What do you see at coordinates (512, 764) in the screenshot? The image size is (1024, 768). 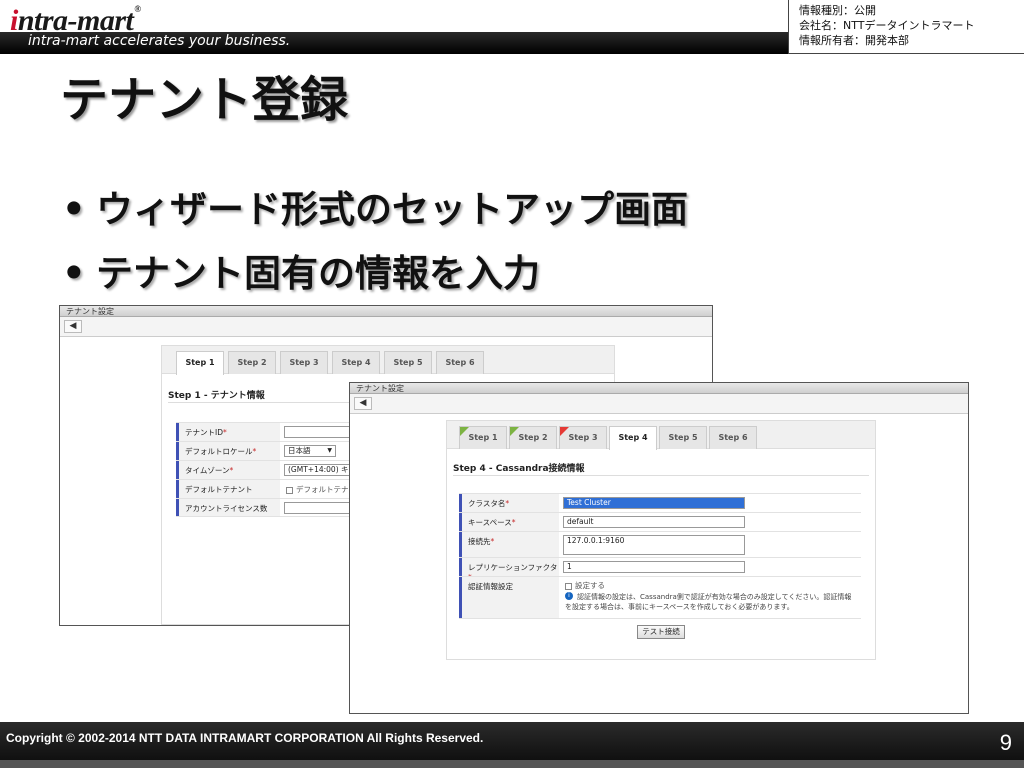 I see `footer-stripe` at bounding box center [512, 764].